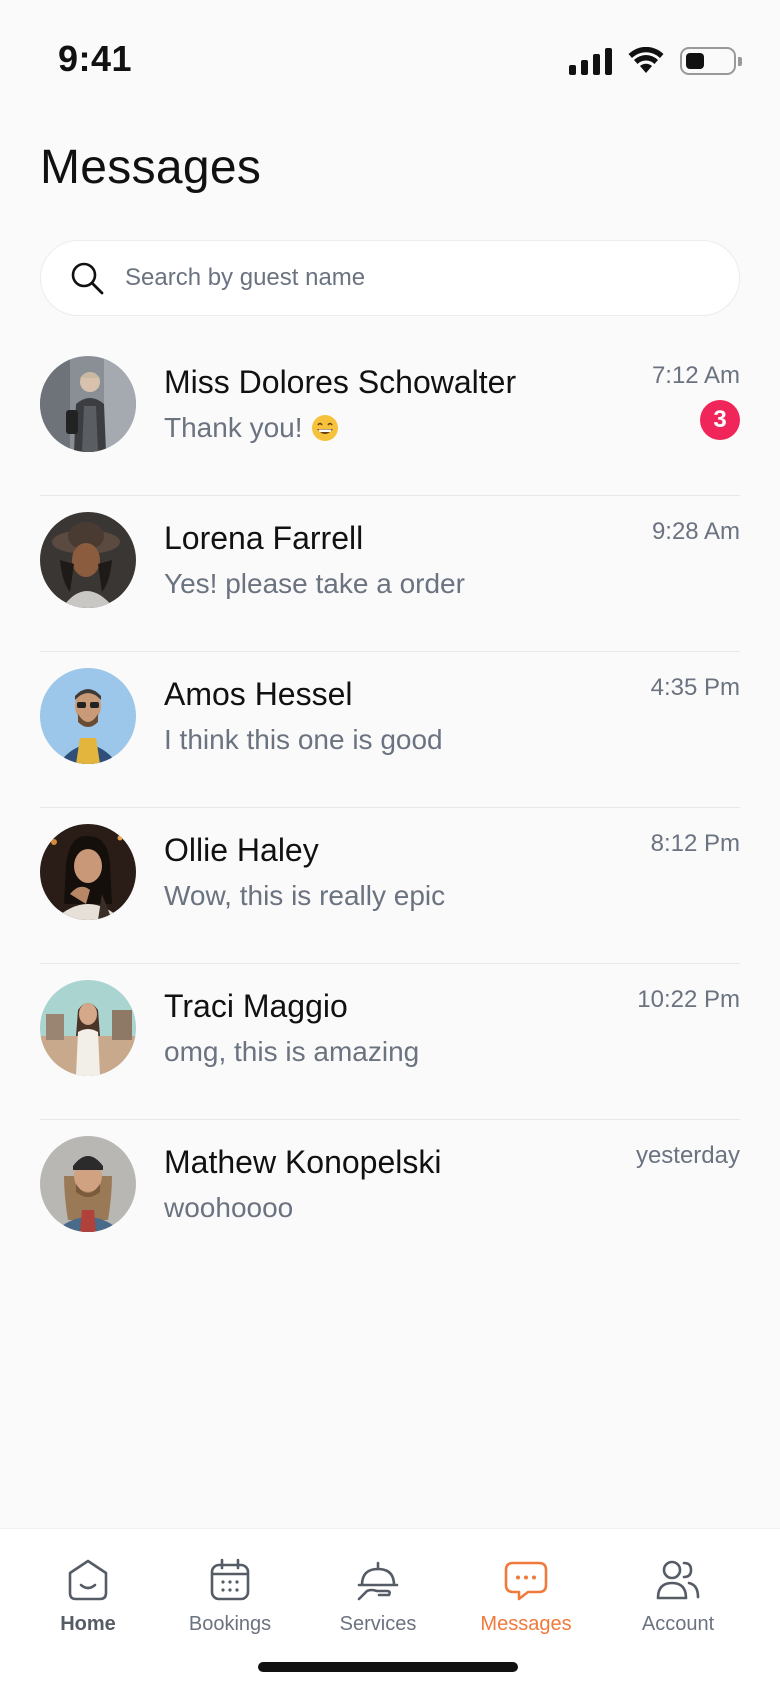 The image size is (780, 1688). I want to click on tab-services: Services, so click(378, 1595).